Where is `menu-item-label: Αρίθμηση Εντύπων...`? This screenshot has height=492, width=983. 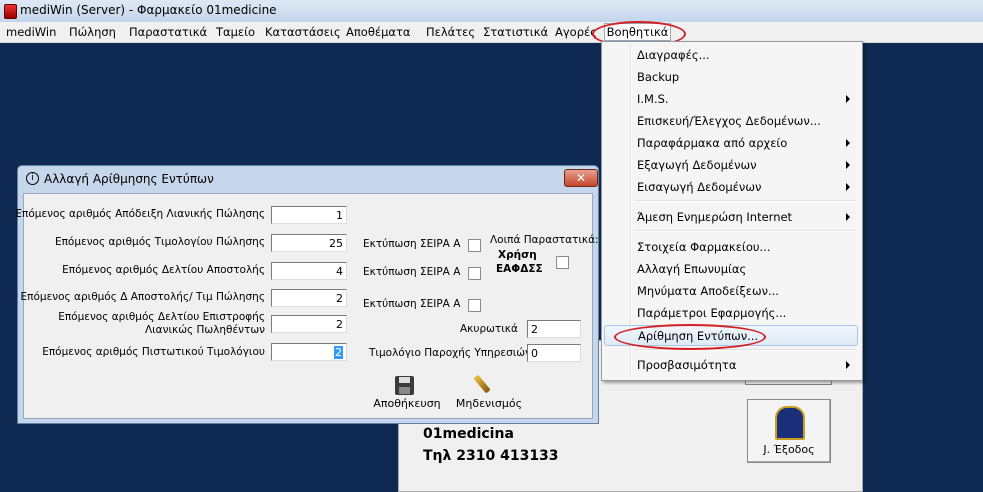 menu-item-label: Αρίθμηση Εντύπων... is located at coordinates (698, 336).